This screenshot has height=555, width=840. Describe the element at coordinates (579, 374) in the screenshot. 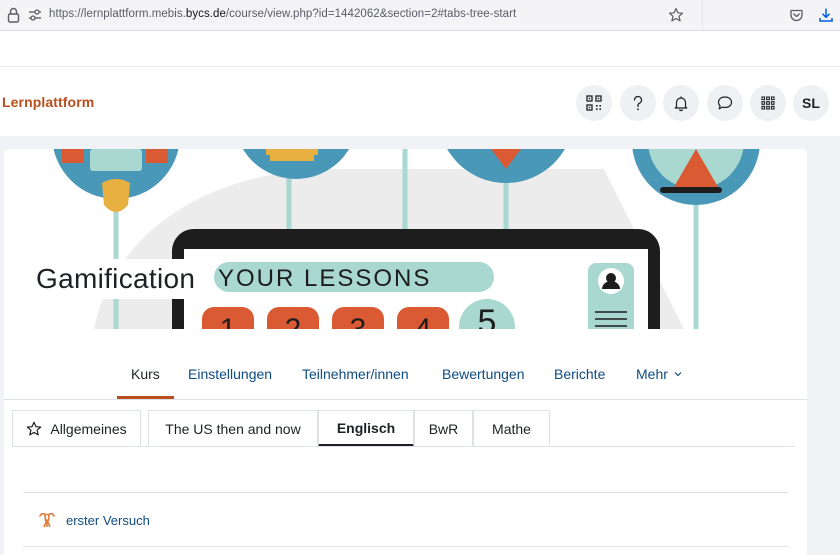

I see `nav-item-berichte: Berichte` at that location.